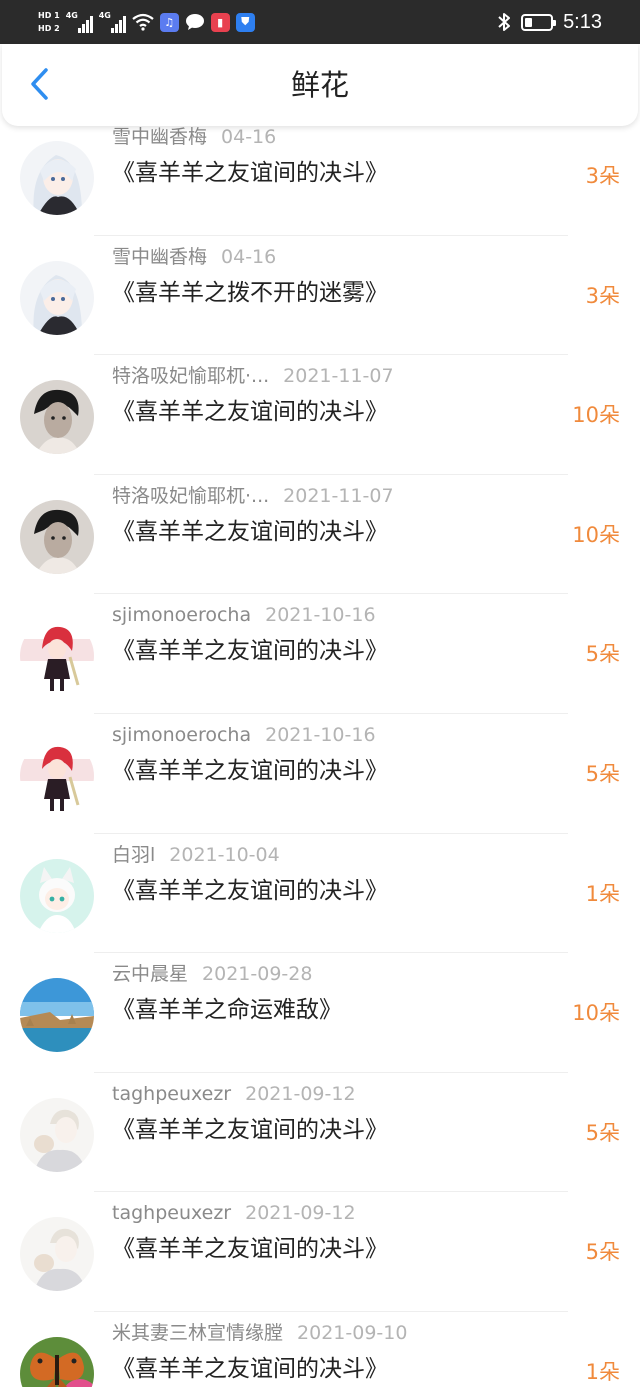 Image resolution: width=640 pixels, height=1387 pixels. I want to click on signal-1-icon: 4G, so click(79, 22).